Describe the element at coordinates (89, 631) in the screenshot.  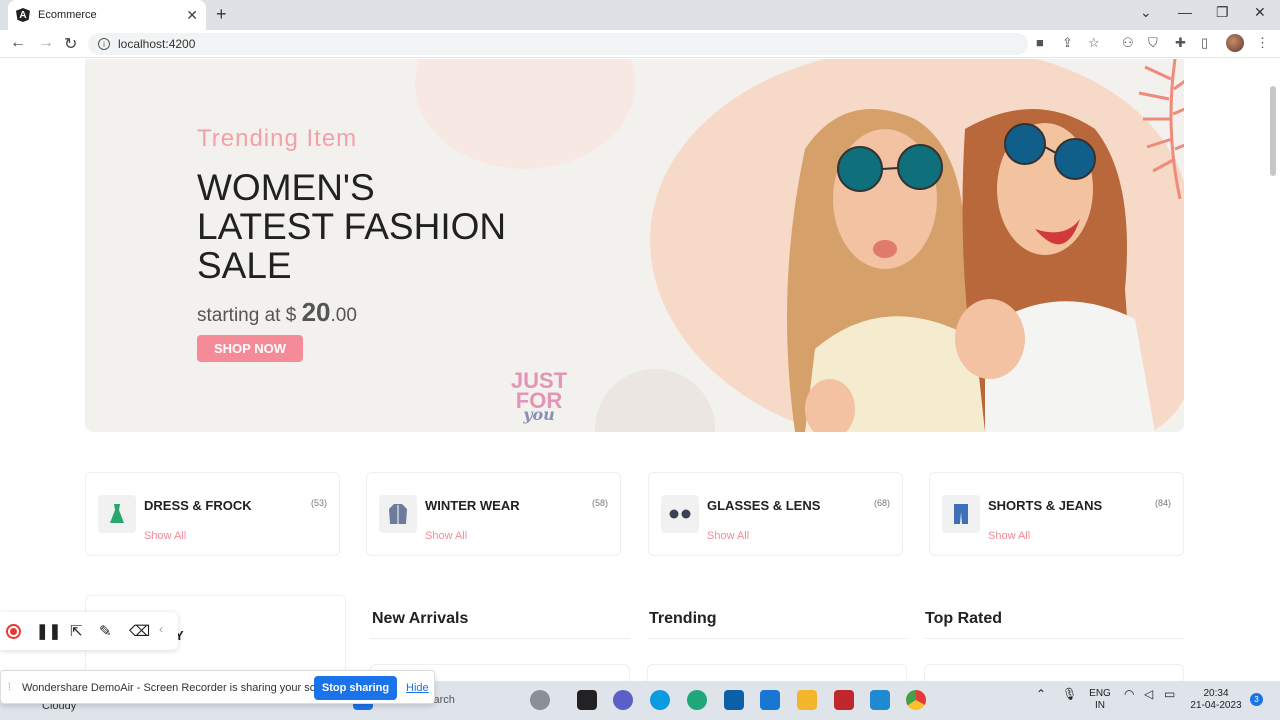
I see `recorder-toolbar: ❚❚ ⇱ ✎ ⌫ ‹` at that location.